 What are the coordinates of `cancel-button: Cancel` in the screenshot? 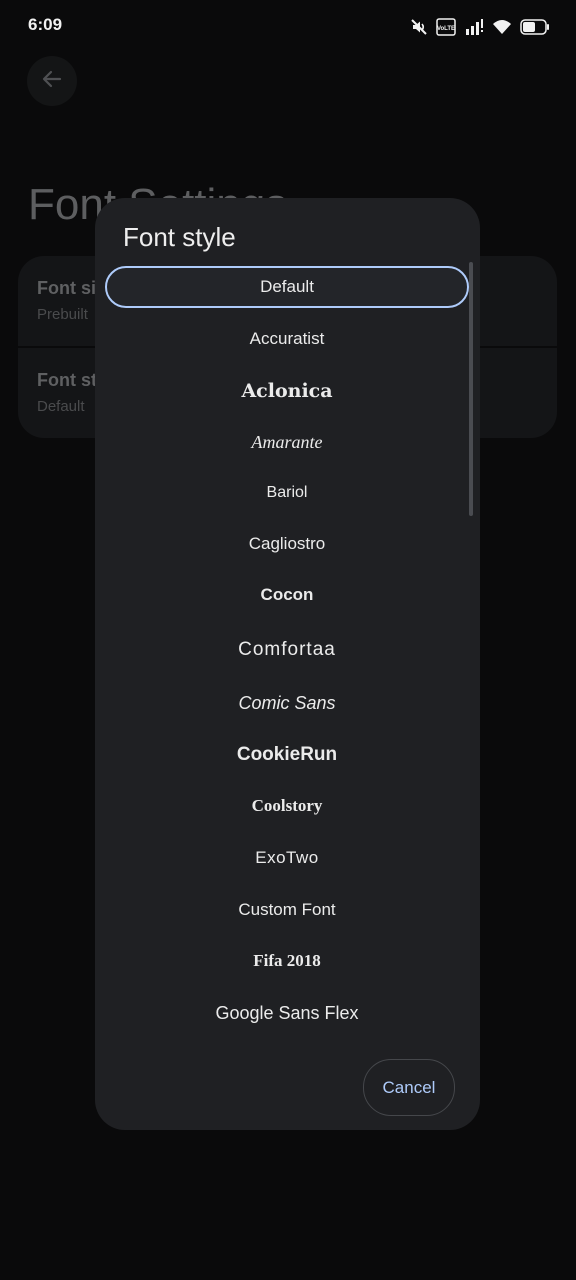 It's located at (409, 1087).